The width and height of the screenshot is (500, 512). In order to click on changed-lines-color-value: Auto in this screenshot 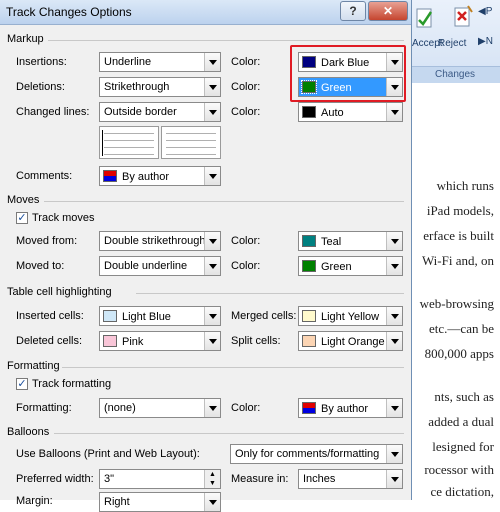, I will do `click(332, 113)`.